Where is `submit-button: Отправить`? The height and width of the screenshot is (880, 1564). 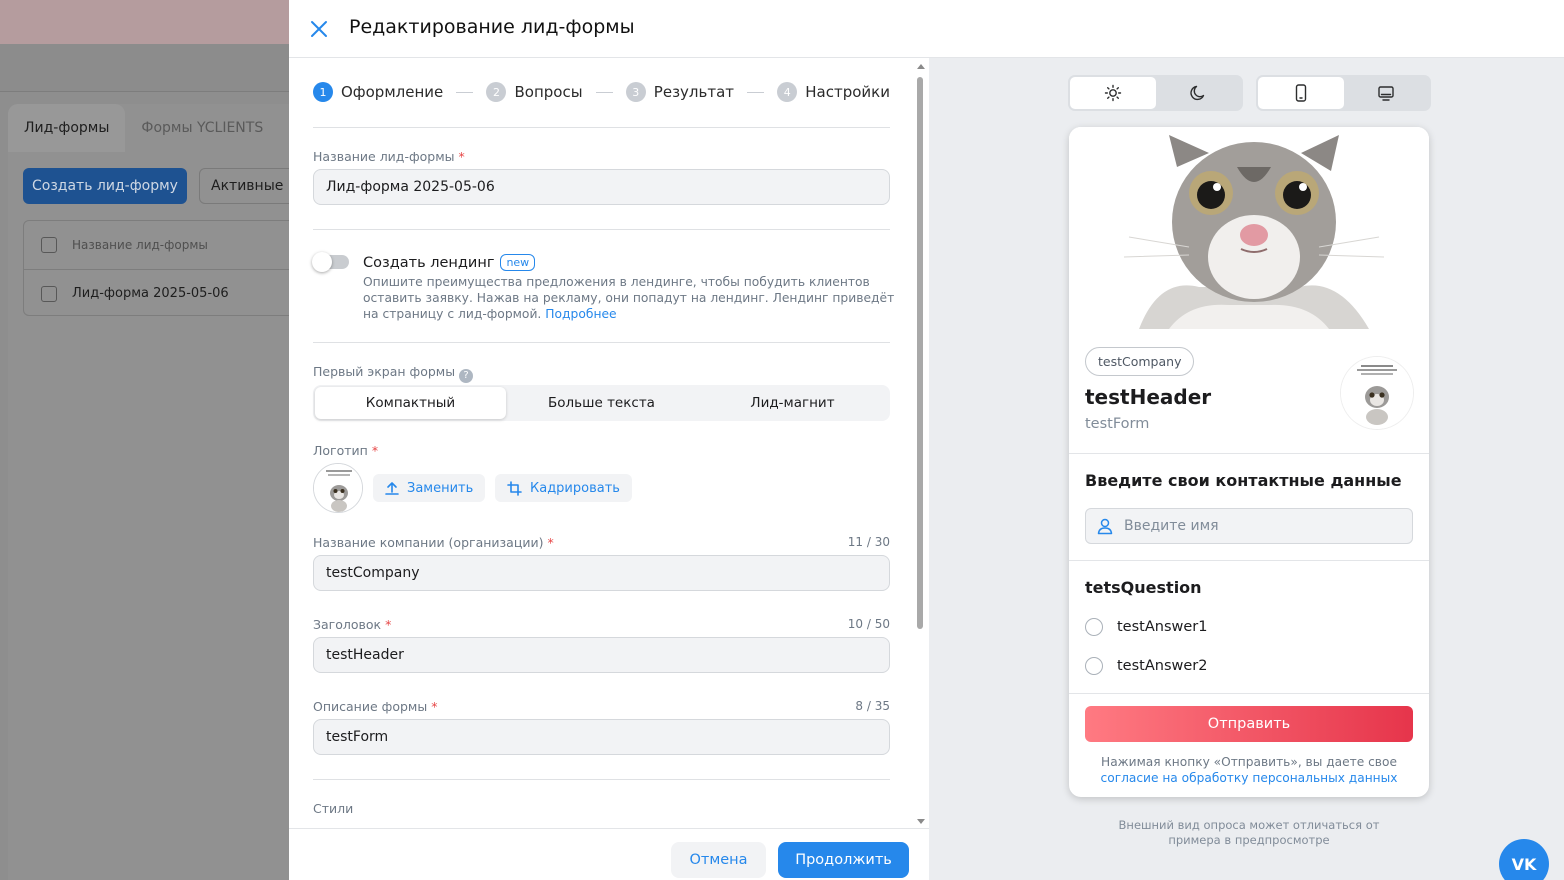
submit-button: Отправить is located at coordinates (1249, 724).